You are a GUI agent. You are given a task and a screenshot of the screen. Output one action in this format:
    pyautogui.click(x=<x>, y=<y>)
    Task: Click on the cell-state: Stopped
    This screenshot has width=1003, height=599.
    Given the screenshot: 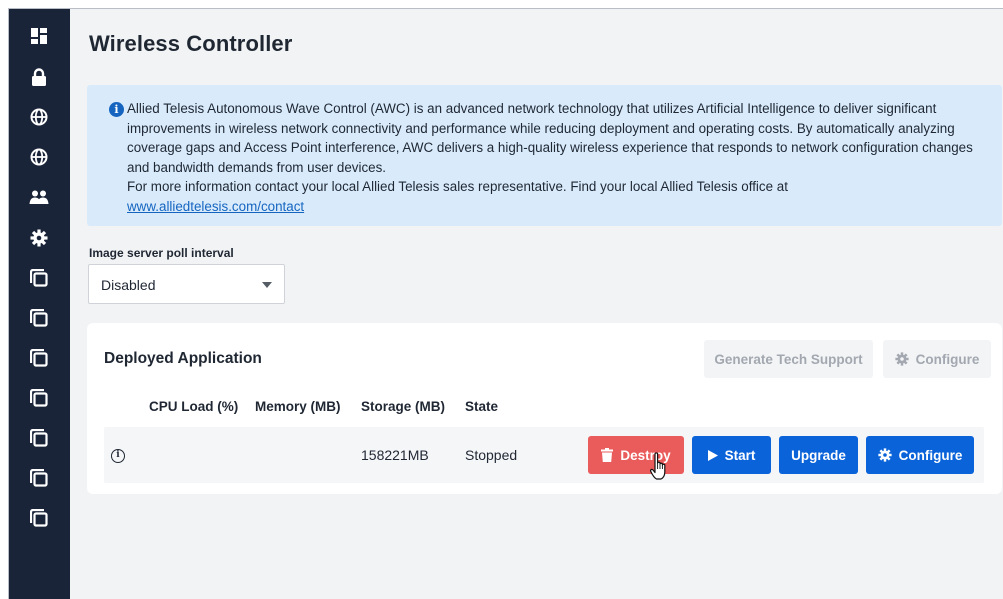 What is the action you would take?
    pyautogui.click(x=491, y=455)
    